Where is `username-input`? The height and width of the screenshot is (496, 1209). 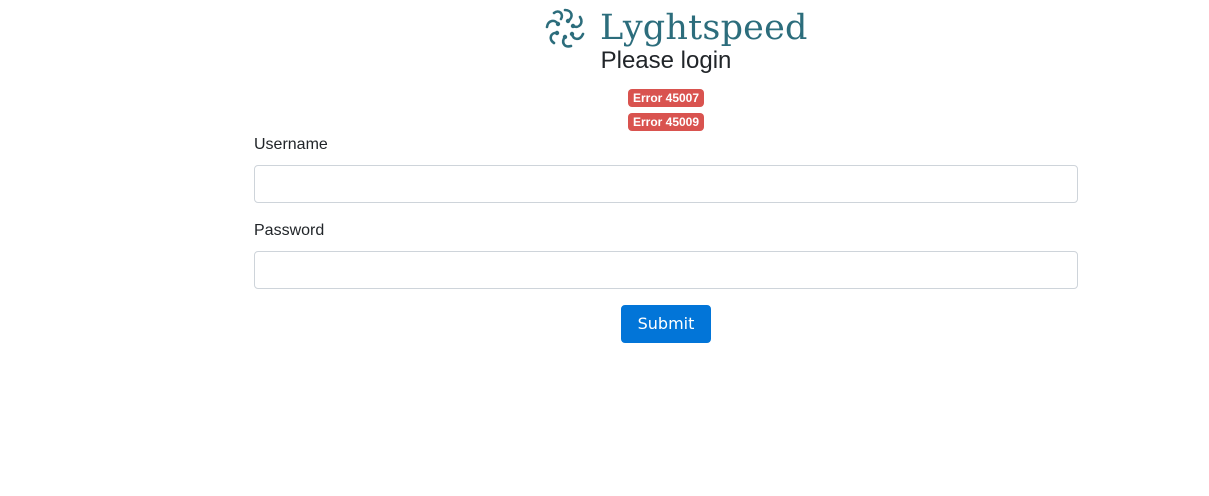
username-input is located at coordinates (666, 184).